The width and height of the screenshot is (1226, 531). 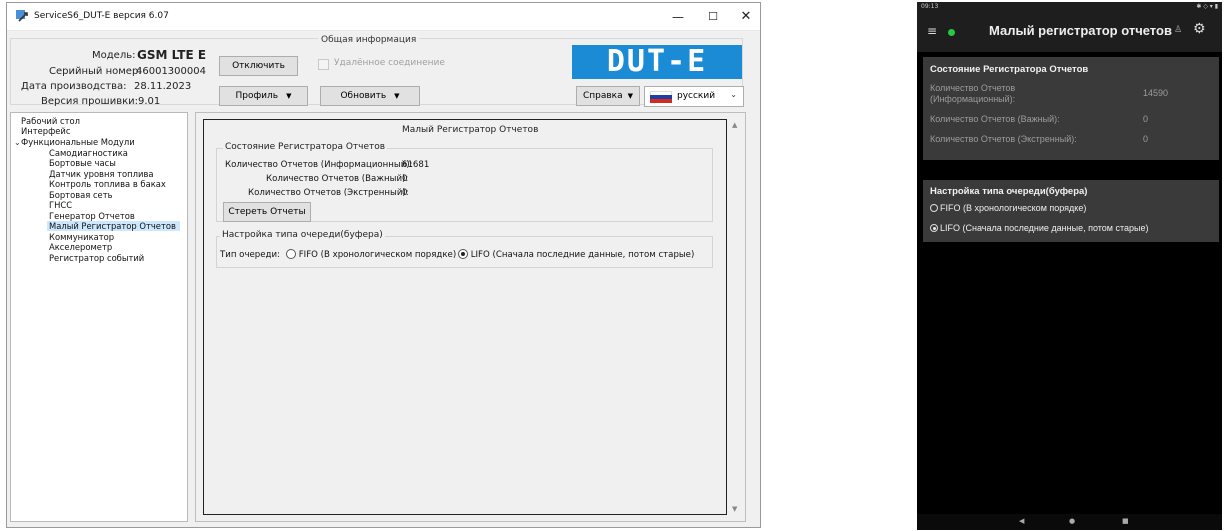 I want to click on refresh-dropdown: Обновить ▼, so click(x=370, y=96).